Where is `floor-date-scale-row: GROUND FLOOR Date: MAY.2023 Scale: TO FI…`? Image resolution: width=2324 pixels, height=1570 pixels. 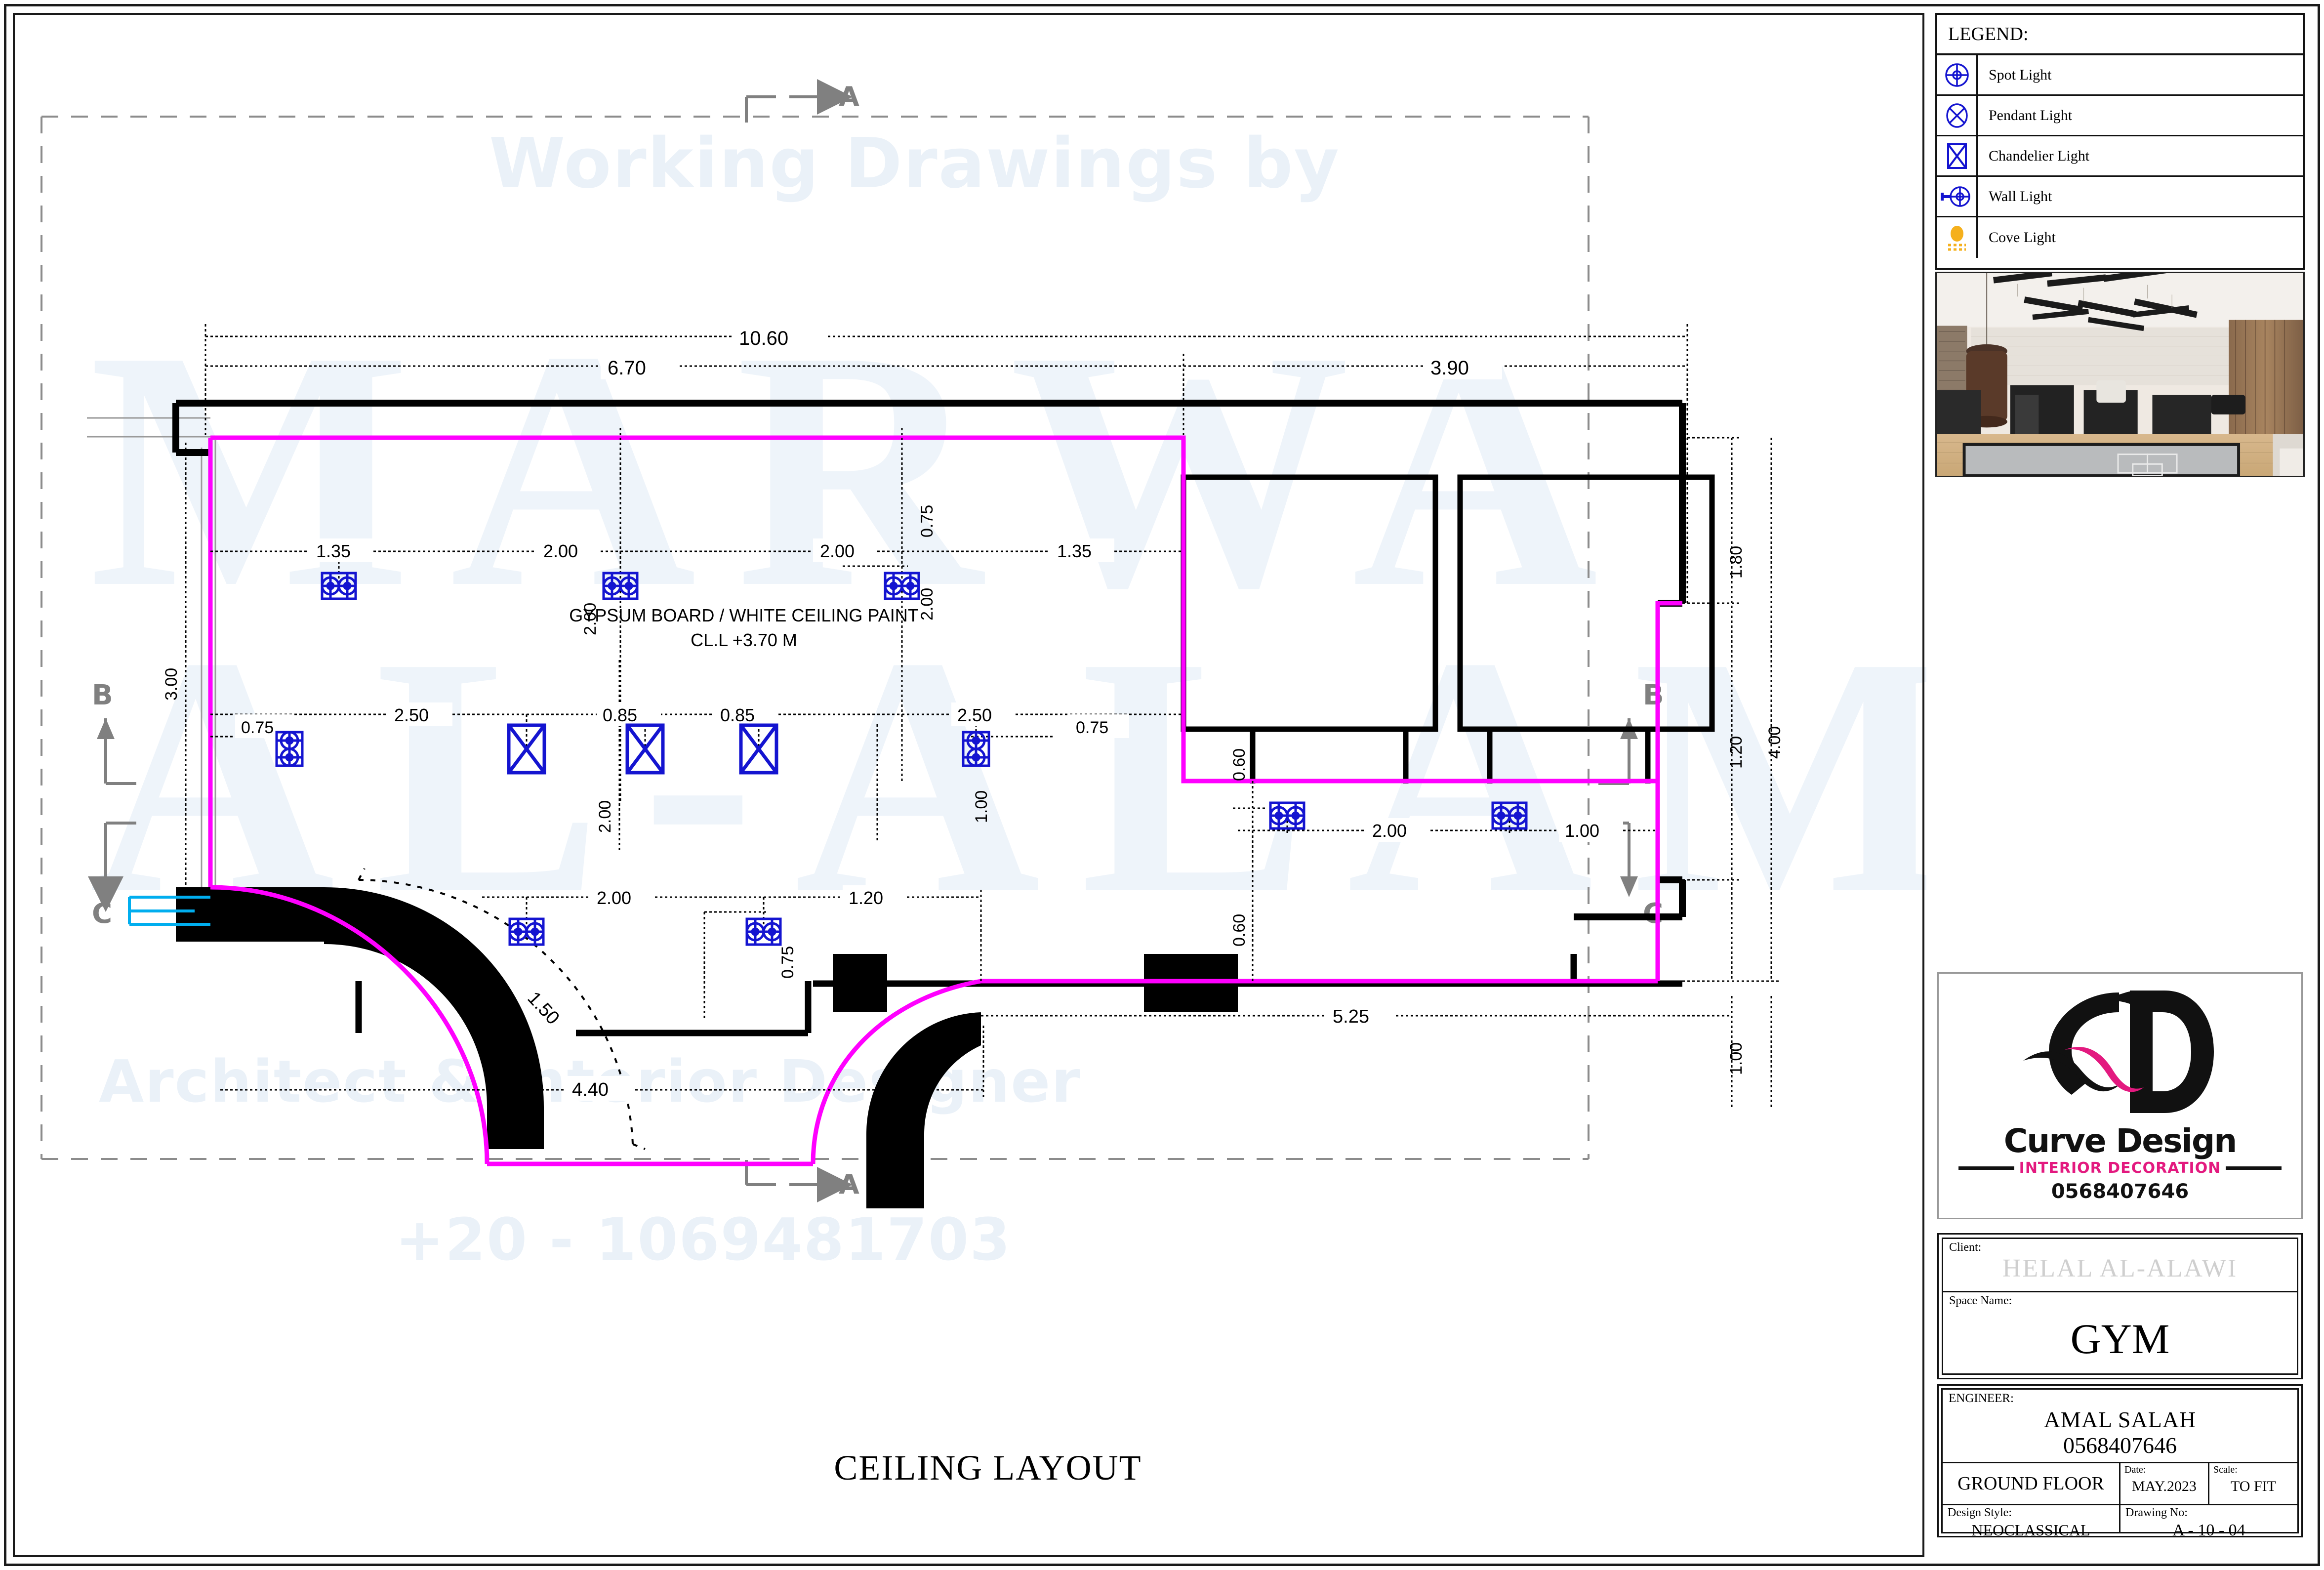
floor-date-scale-row: GROUND FLOOR Date: MAY.2023 Scale: TO FI… is located at coordinates (2120, 1484).